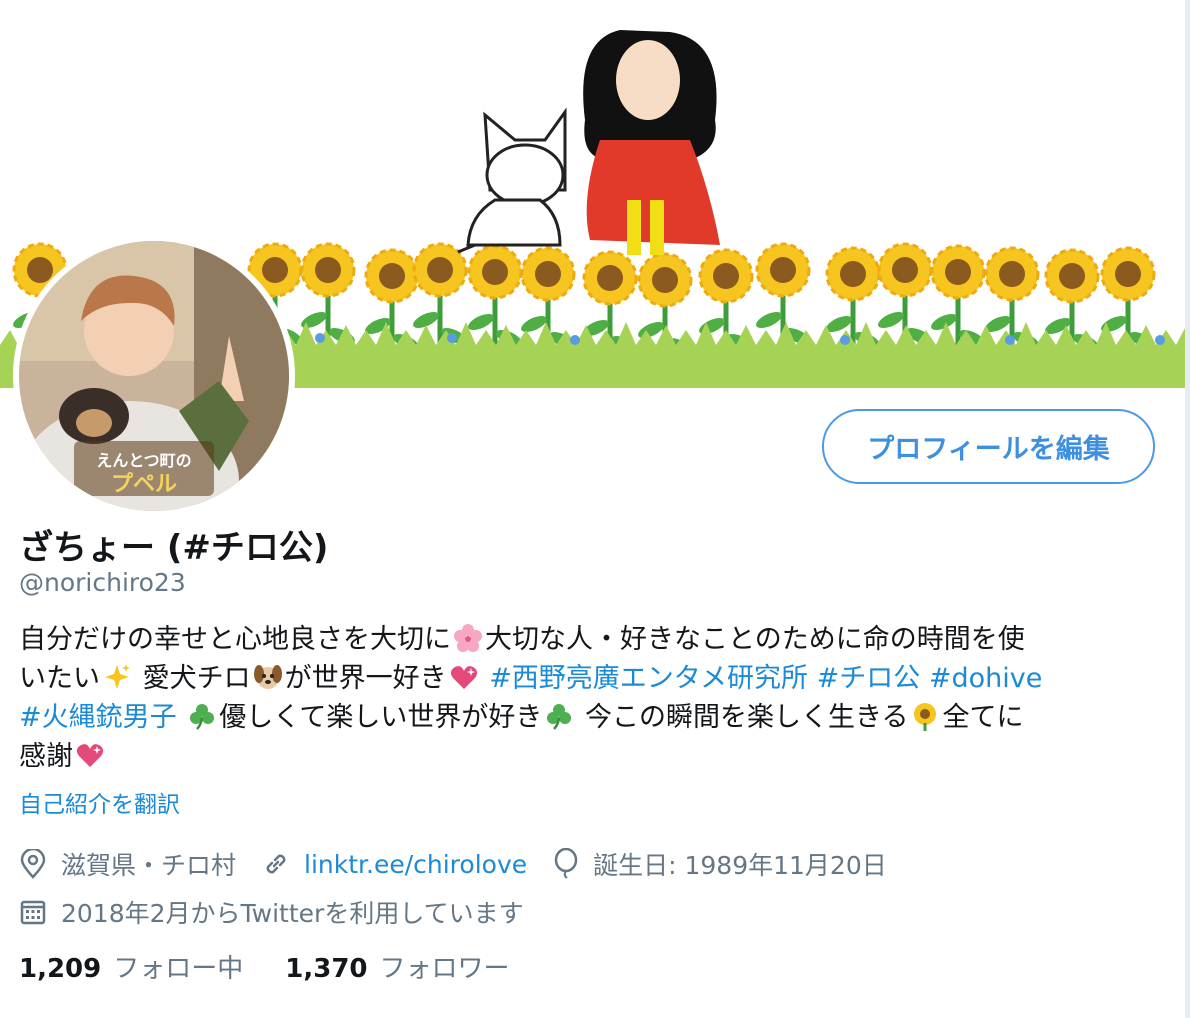 The height and width of the screenshot is (1018, 1190). What do you see at coordinates (276, 864) in the screenshot?
I see `link-icon` at bounding box center [276, 864].